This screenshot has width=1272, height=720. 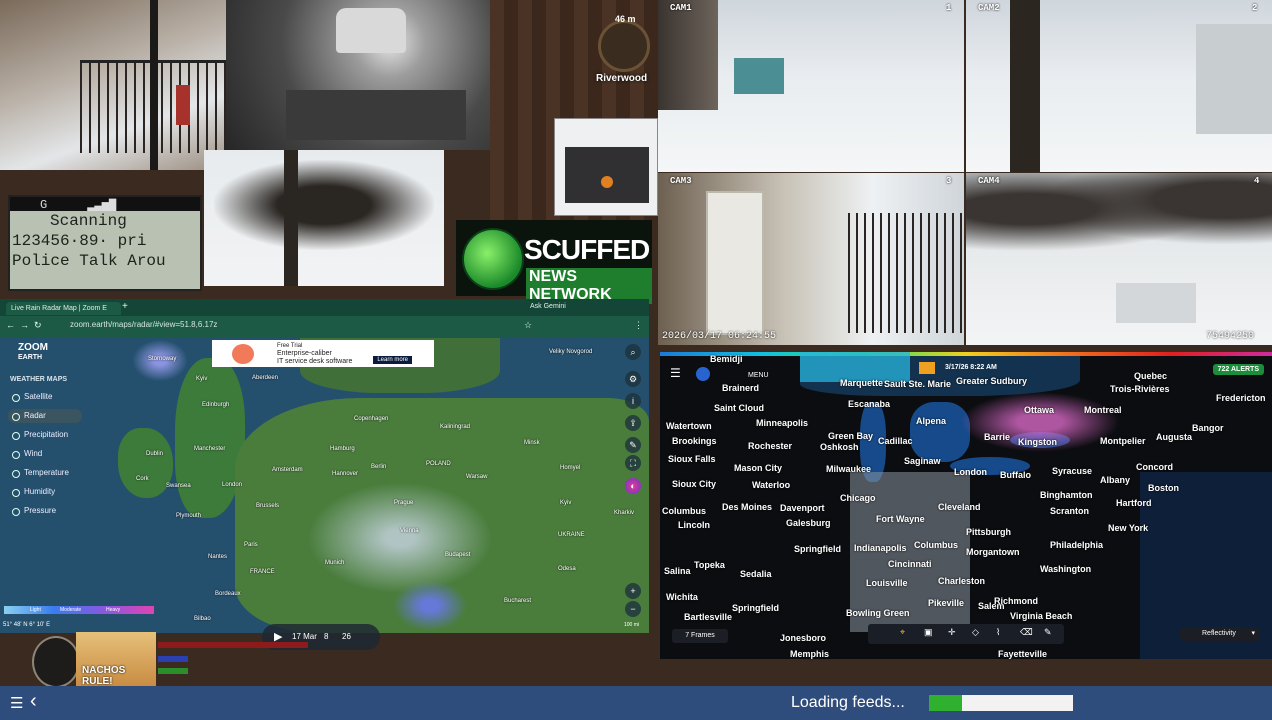 What do you see at coordinates (304, 636) in the screenshot?
I see `timeline-date: 17 Mar` at bounding box center [304, 636].